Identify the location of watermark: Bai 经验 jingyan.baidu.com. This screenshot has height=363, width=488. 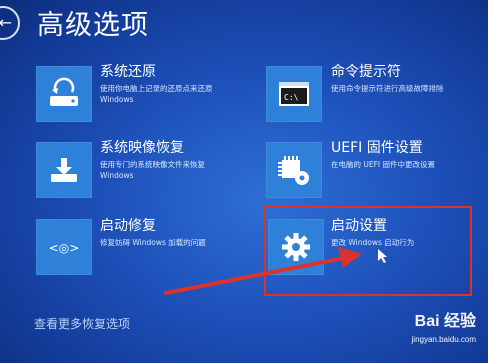
(444, 329).